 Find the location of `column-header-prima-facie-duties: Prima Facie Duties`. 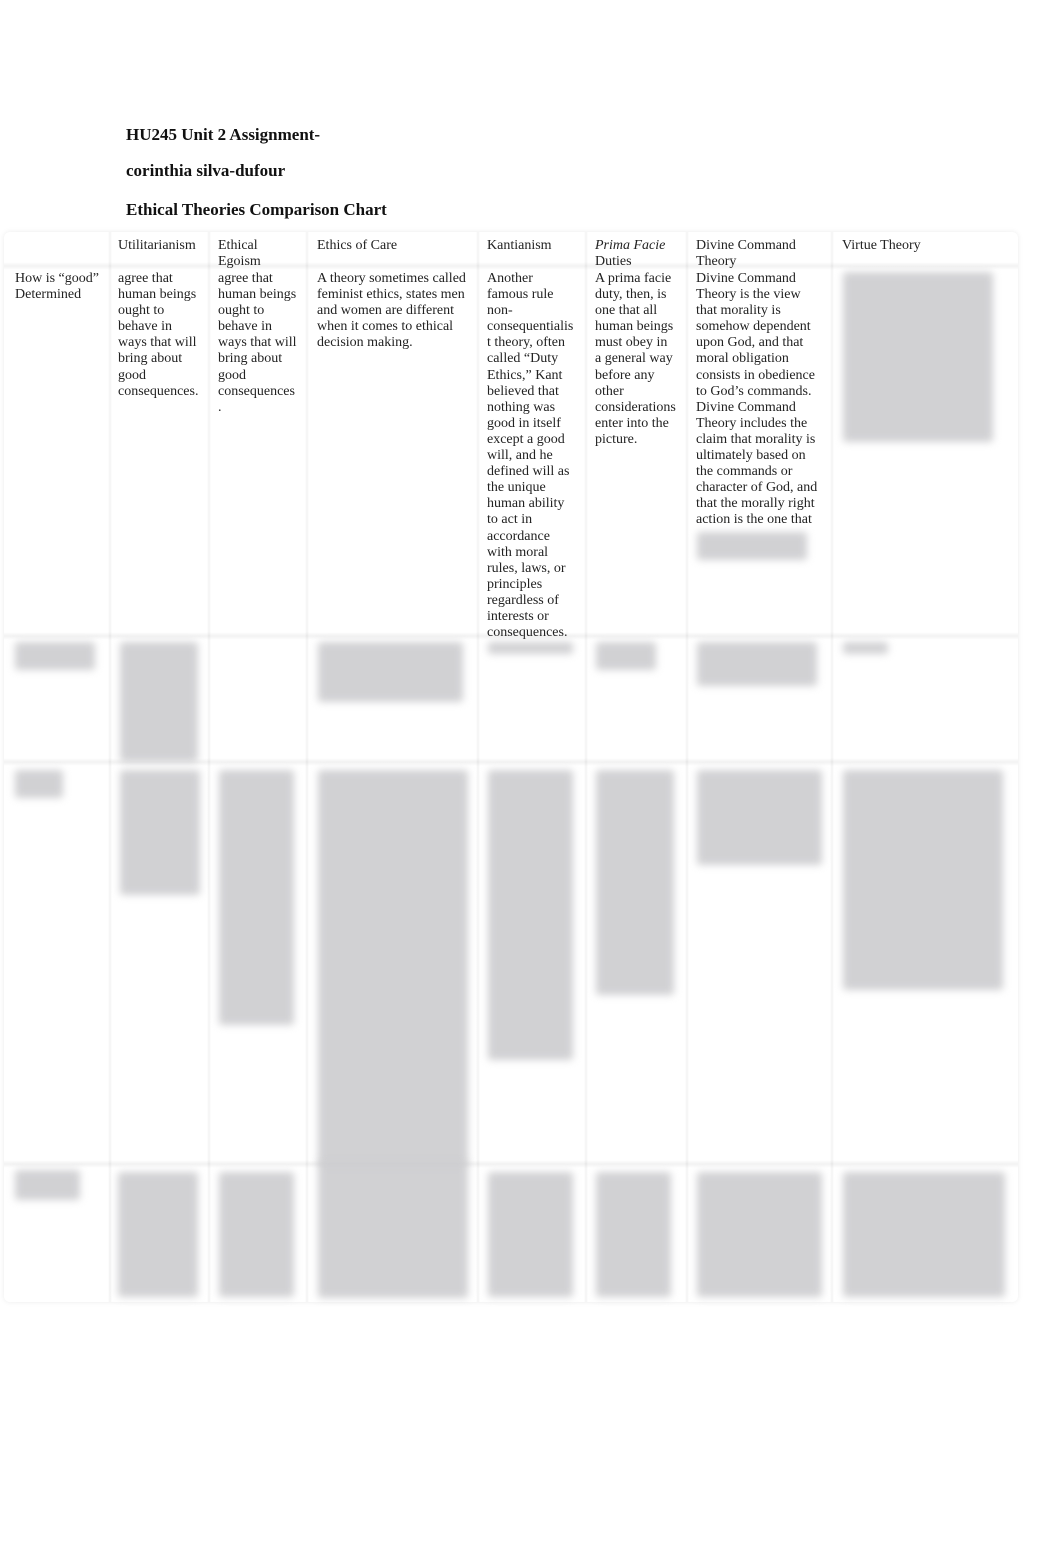

column-header-prima-facie-duties: Prima Facie Duties is located at coordinates (630, 254).